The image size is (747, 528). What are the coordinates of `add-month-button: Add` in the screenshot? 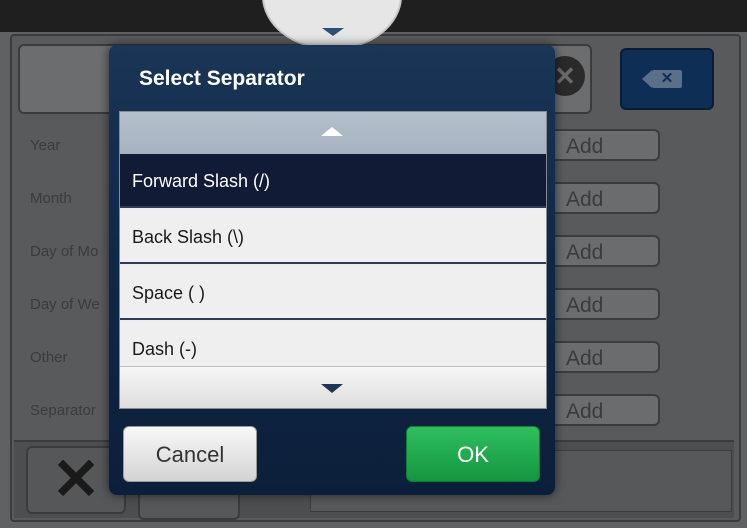 It's located at (604, 198).